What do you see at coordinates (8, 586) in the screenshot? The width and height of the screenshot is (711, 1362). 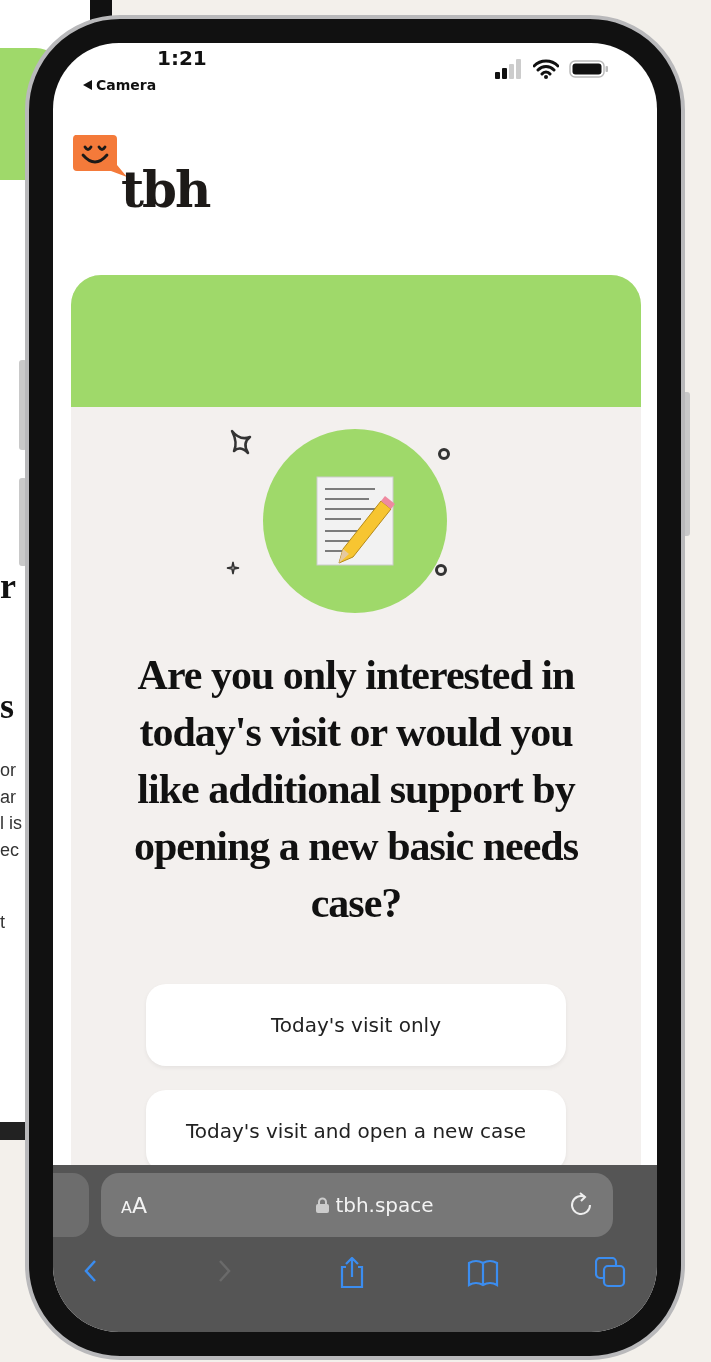 I see `heading-fragment: r` at bounding box center [8, 586].